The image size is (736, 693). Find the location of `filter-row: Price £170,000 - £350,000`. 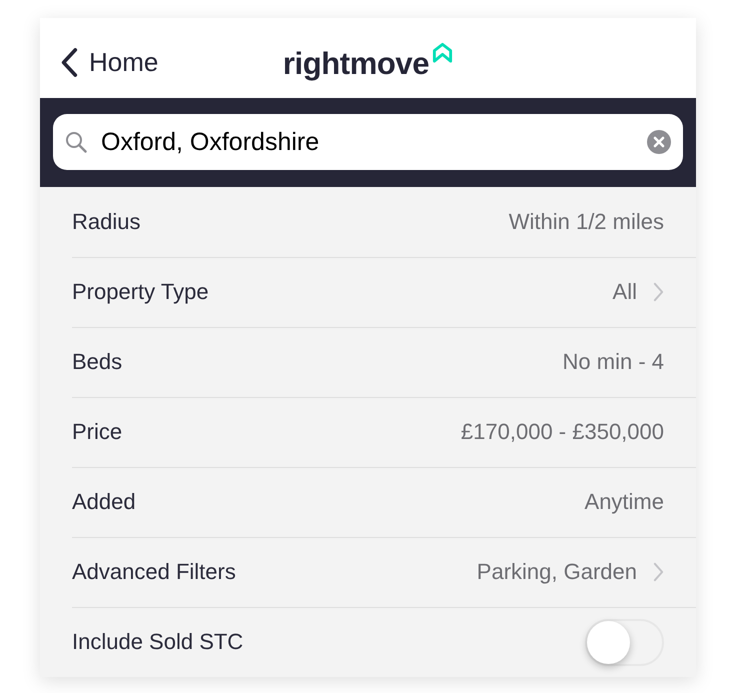

filter-row: Price £170,000 - £350,000 is located at coordinates (368, 432).